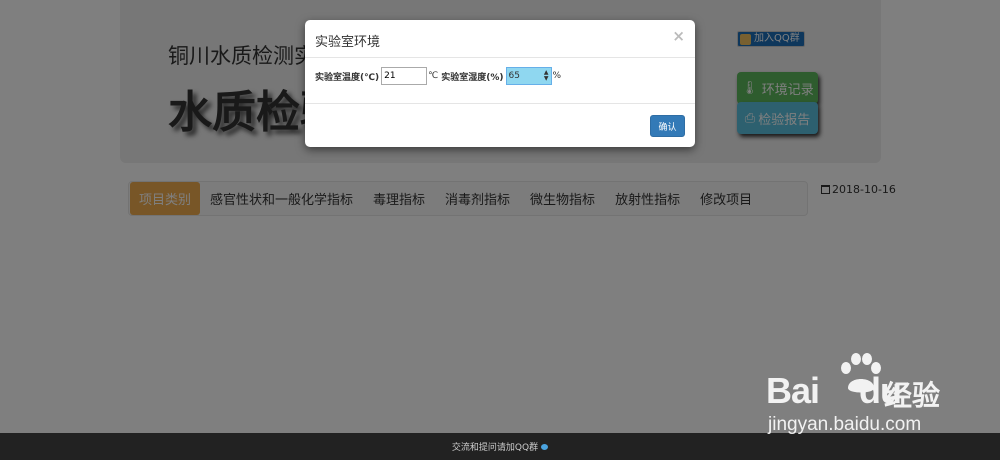 The width and height of the screenshot is (1000, 460). Describe the element at coordinates (433, 76) in the screenshot. I see `temperature-unit: ℃` at that location.